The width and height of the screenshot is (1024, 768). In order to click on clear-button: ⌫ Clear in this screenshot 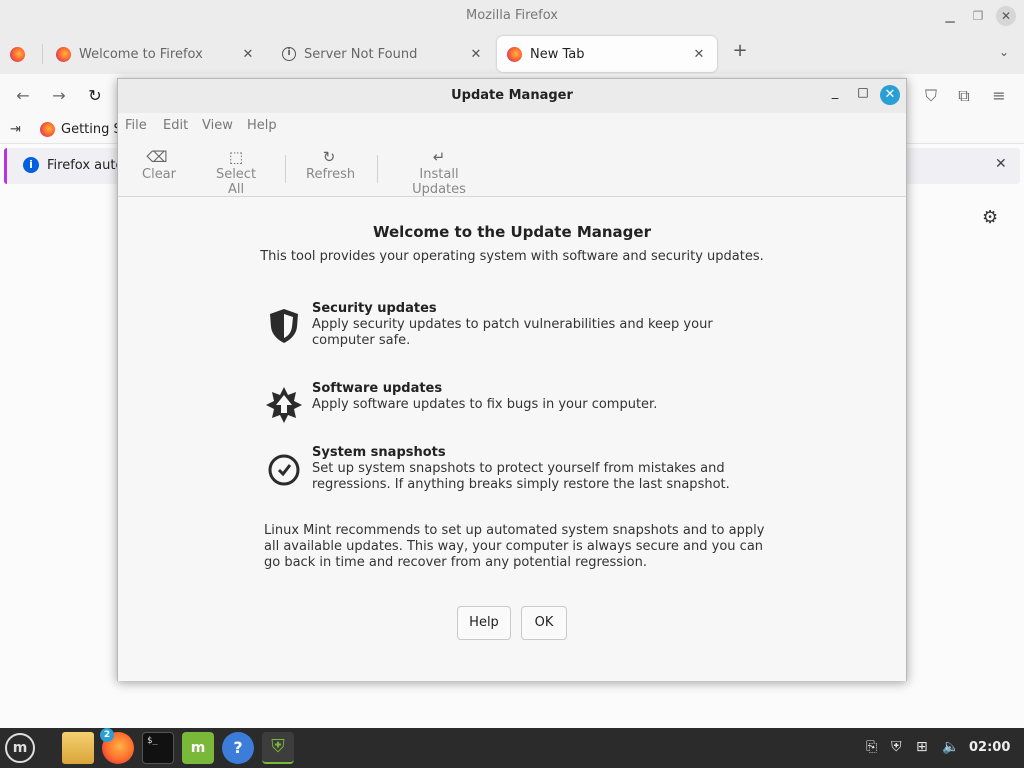, I will do `click(159, 164)`.